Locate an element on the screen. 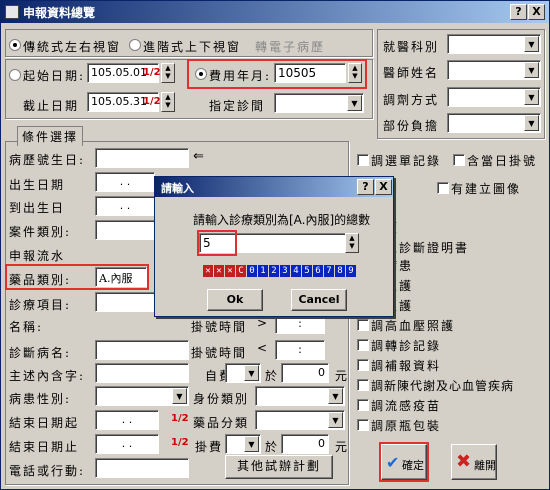 The height and width of the screenshot is (490, 550). checkbox-c4 is located at coordinates (443, 188).